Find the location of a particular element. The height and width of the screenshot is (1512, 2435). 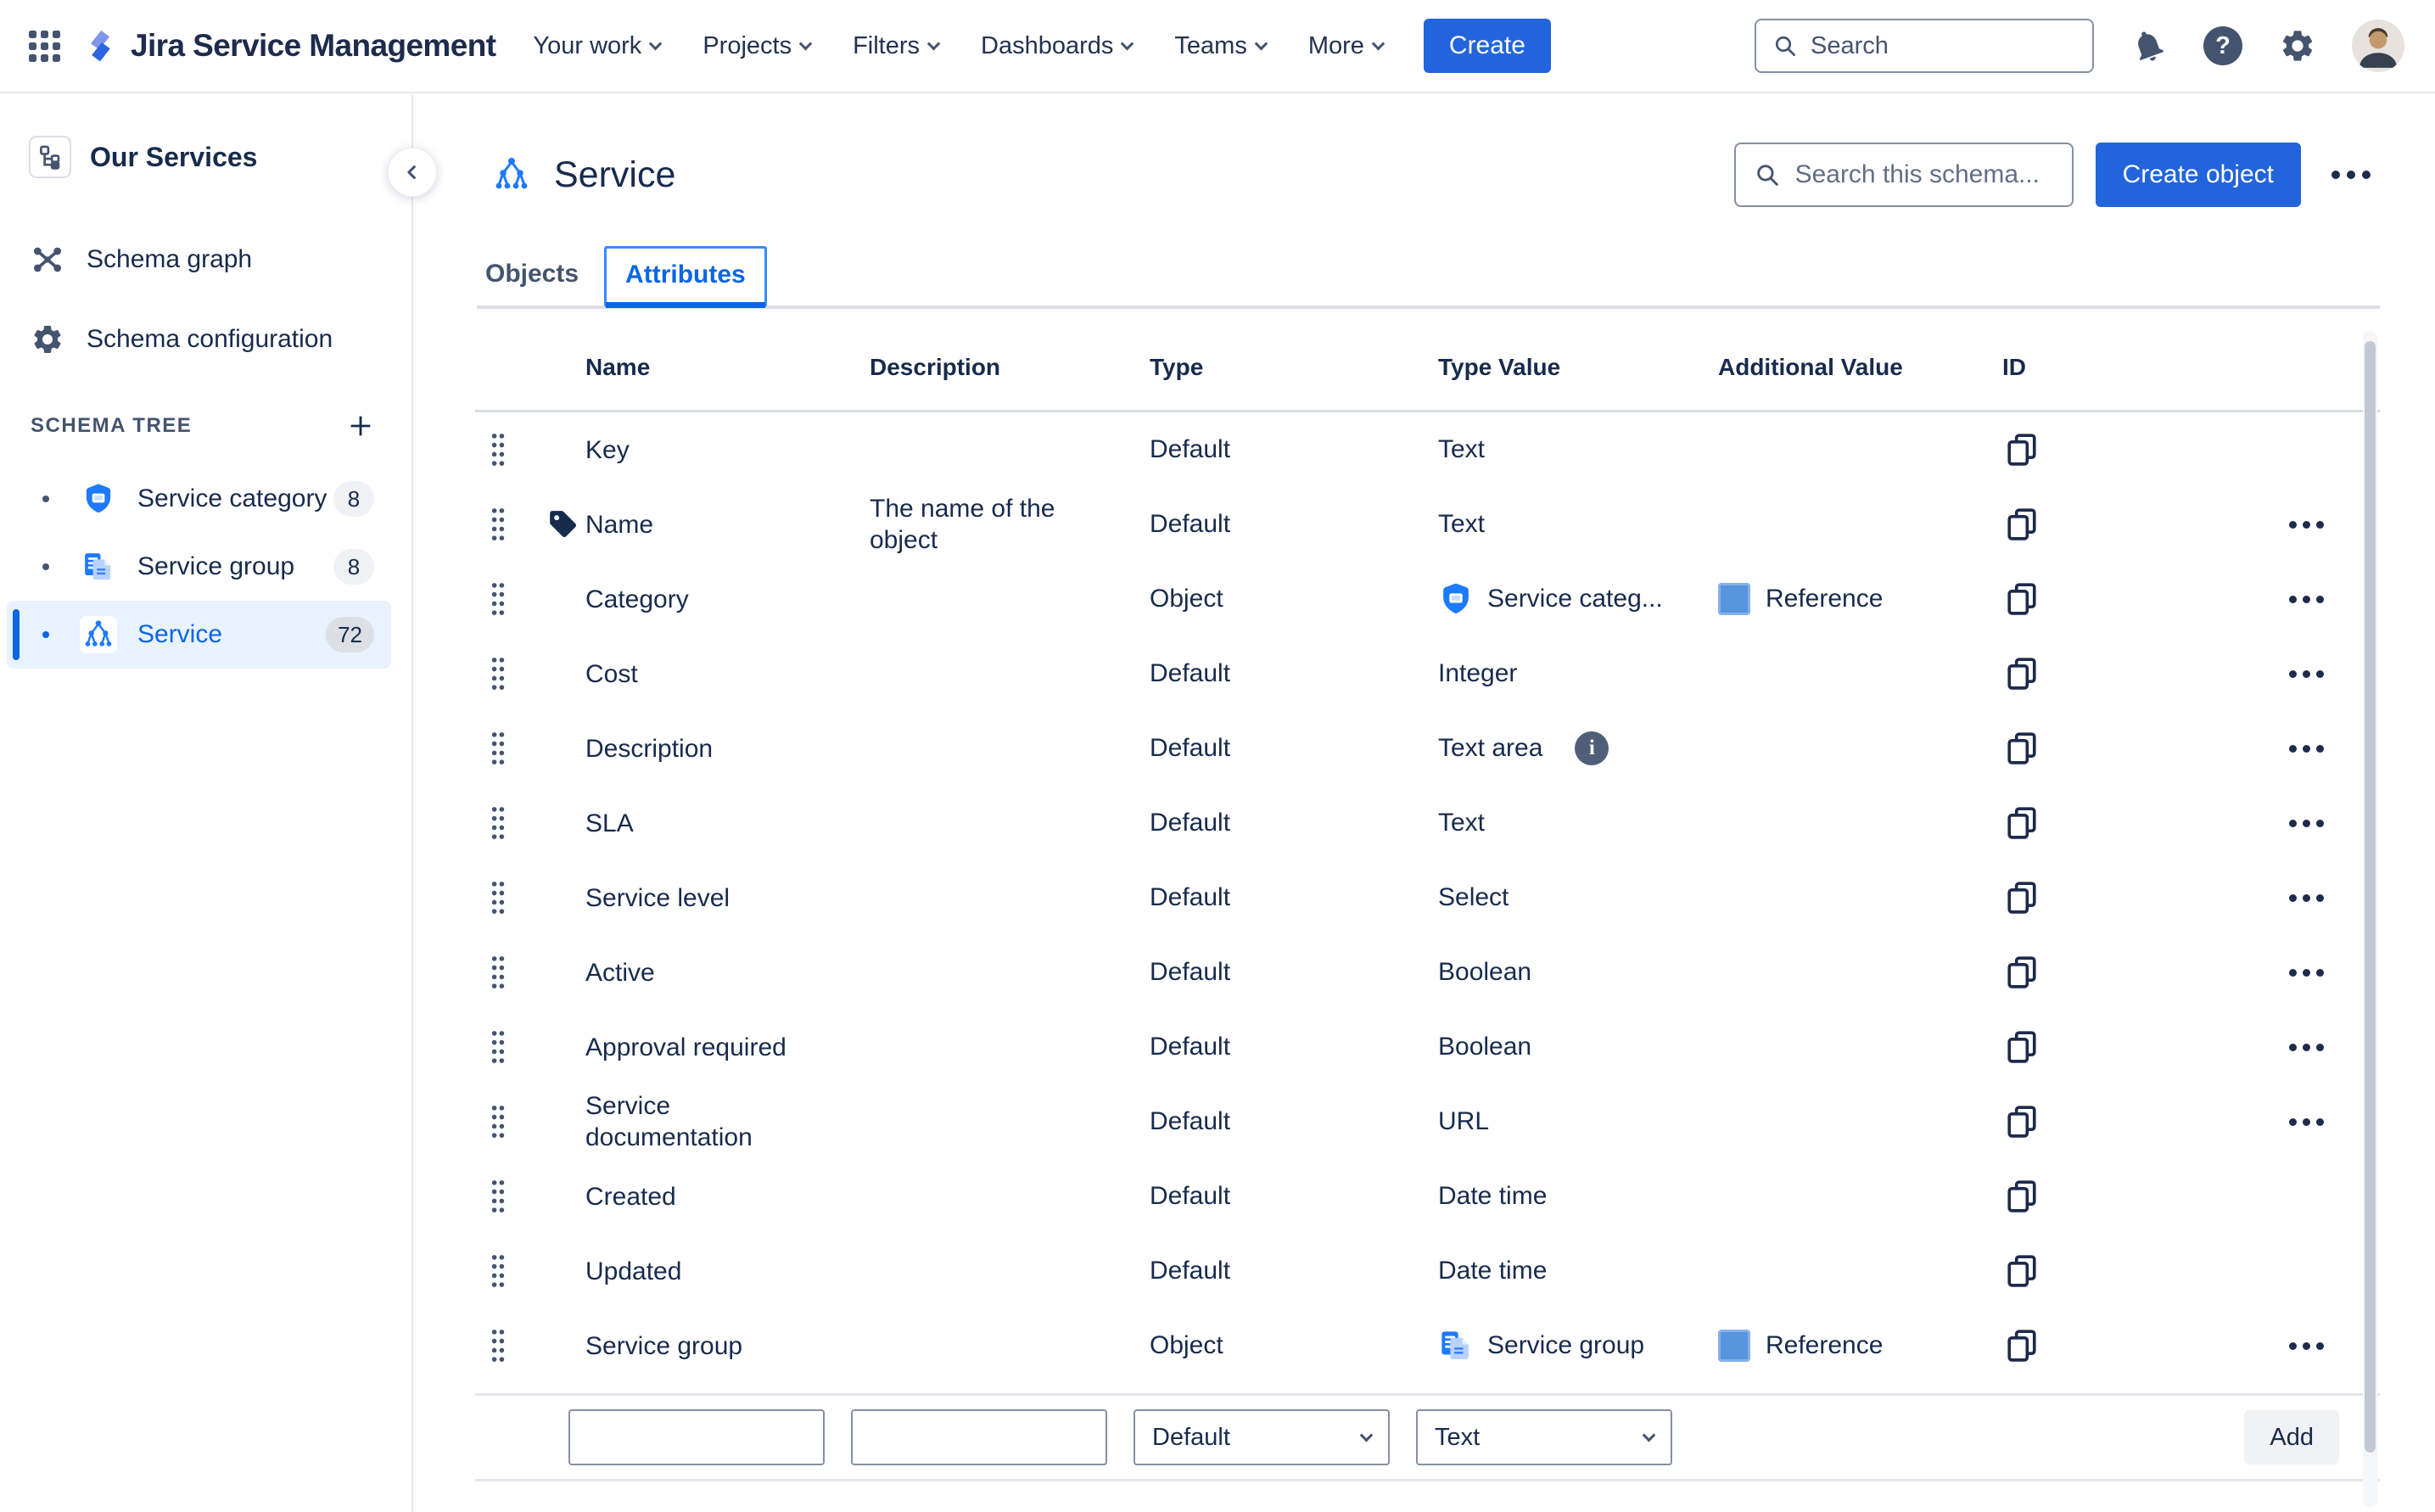

global-search-input is located at coordinates (1944, 45).